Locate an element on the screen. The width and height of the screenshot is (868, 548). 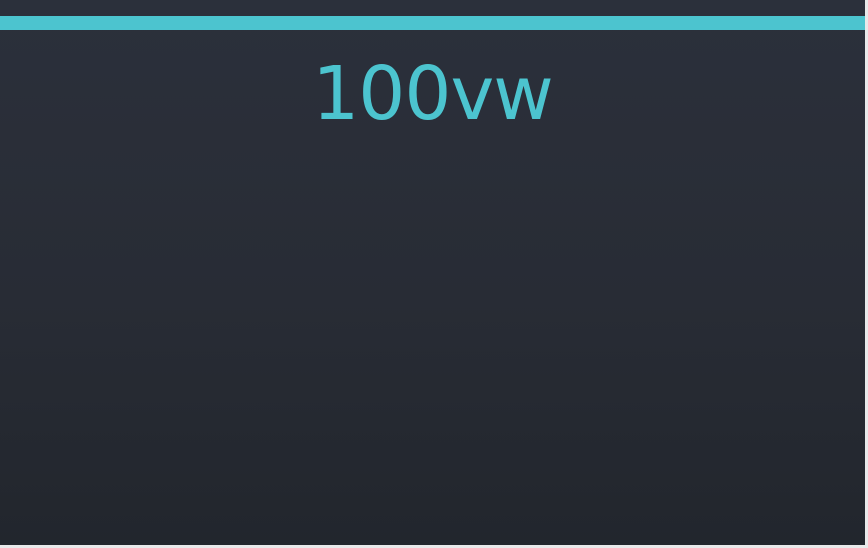
width-indicator-bar is located at coordinates (432, 23).